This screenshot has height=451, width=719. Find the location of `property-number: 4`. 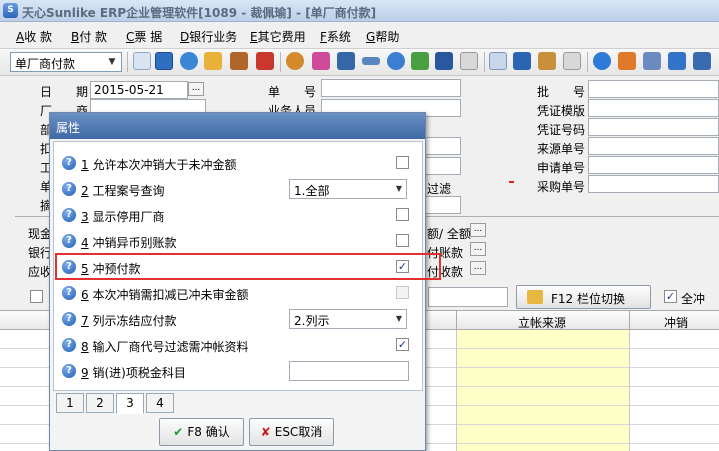

property-number: 4 is located at coordinates (85, 243).